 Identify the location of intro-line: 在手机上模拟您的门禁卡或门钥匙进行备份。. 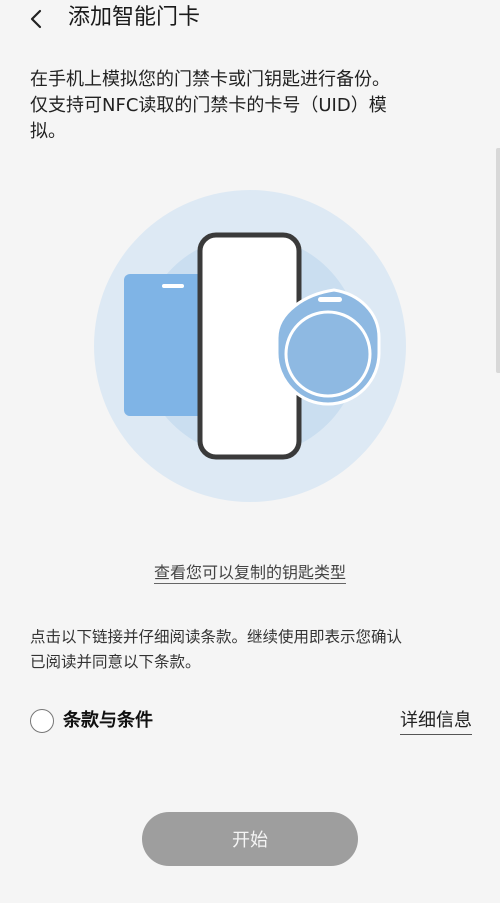
(210, 79).